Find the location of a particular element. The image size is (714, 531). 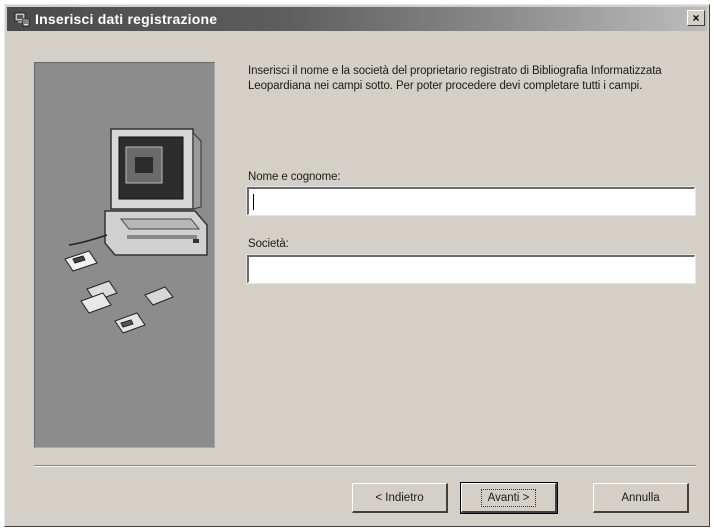

close-button: × is located at coordinates (696, 18).